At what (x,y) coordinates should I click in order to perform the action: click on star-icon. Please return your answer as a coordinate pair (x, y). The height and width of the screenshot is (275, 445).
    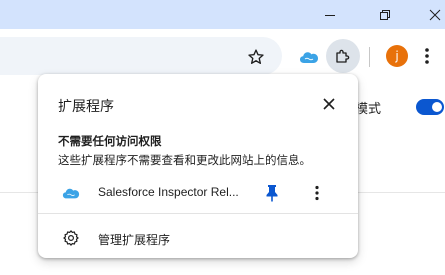
    Looking at the image, I should click on (256, 56).